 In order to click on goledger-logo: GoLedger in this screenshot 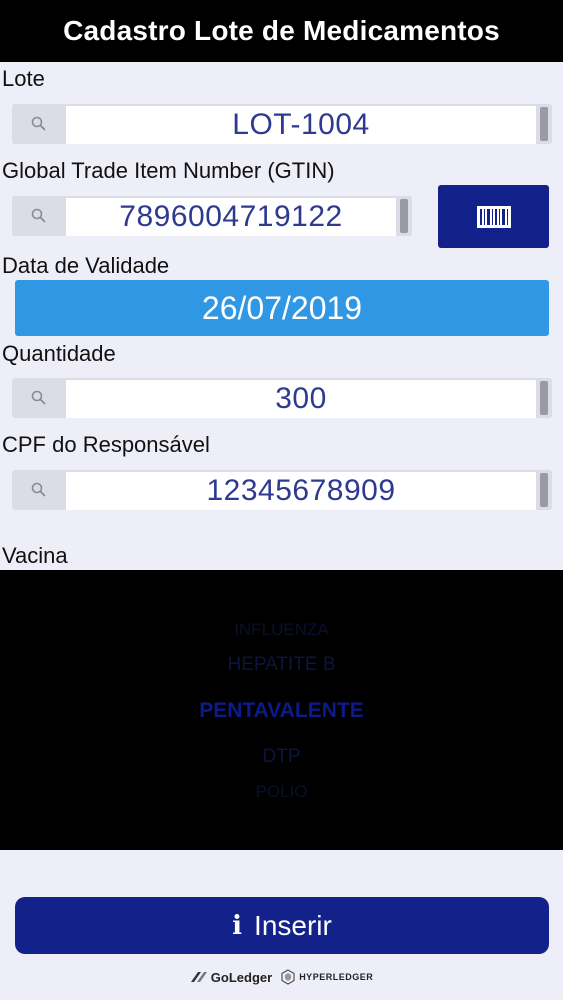, I will do `click(231, 977)`.